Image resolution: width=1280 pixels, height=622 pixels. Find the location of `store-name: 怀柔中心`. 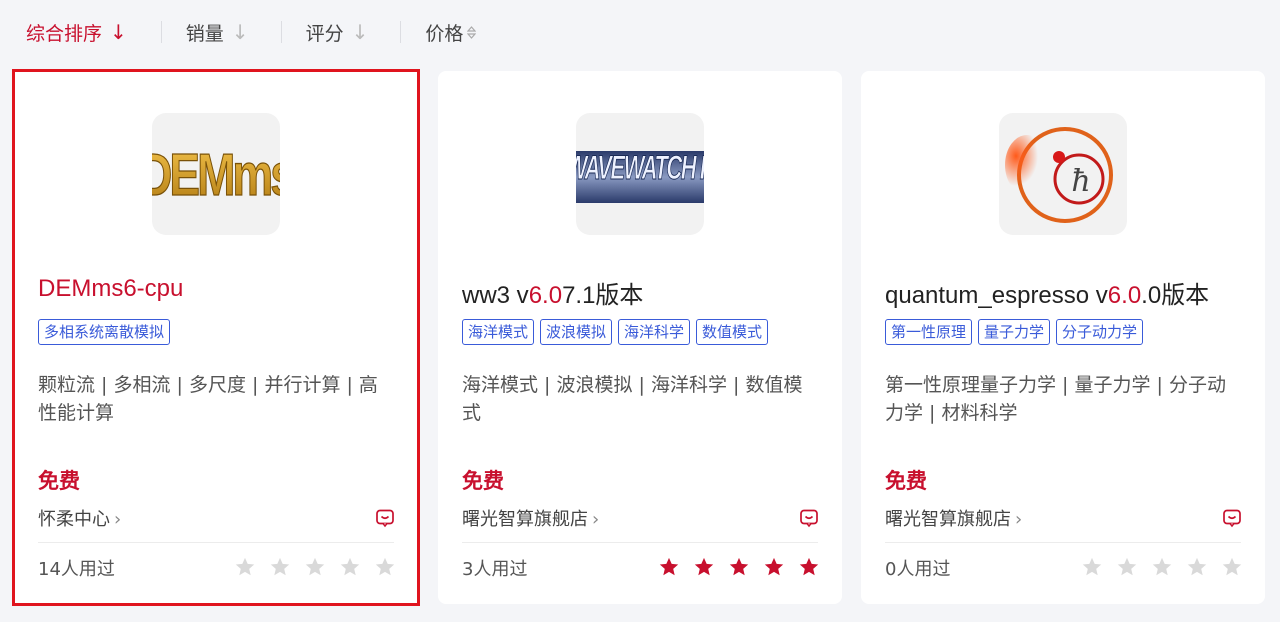

store-name: 怀柔中心 is located at coordinates (74, 519).